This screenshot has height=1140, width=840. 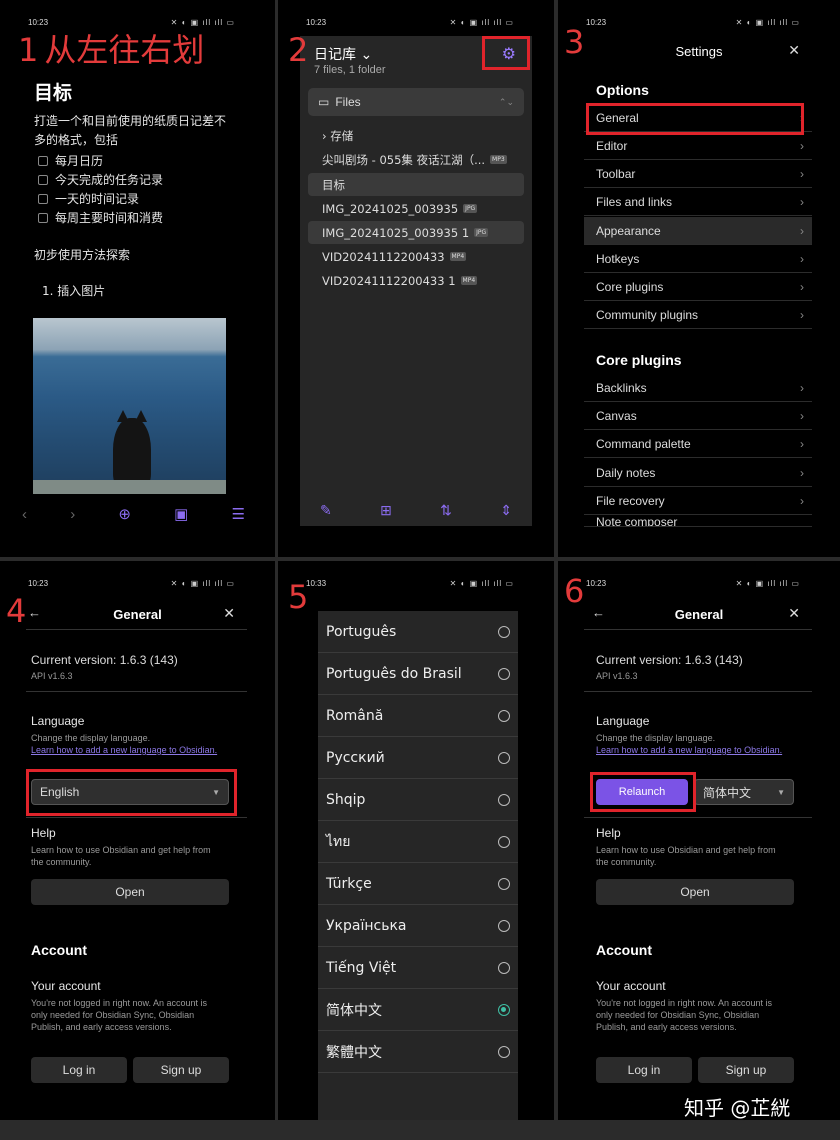 I want to click on checklist-item: 一天的时间记录, so click(x=88, y=198).